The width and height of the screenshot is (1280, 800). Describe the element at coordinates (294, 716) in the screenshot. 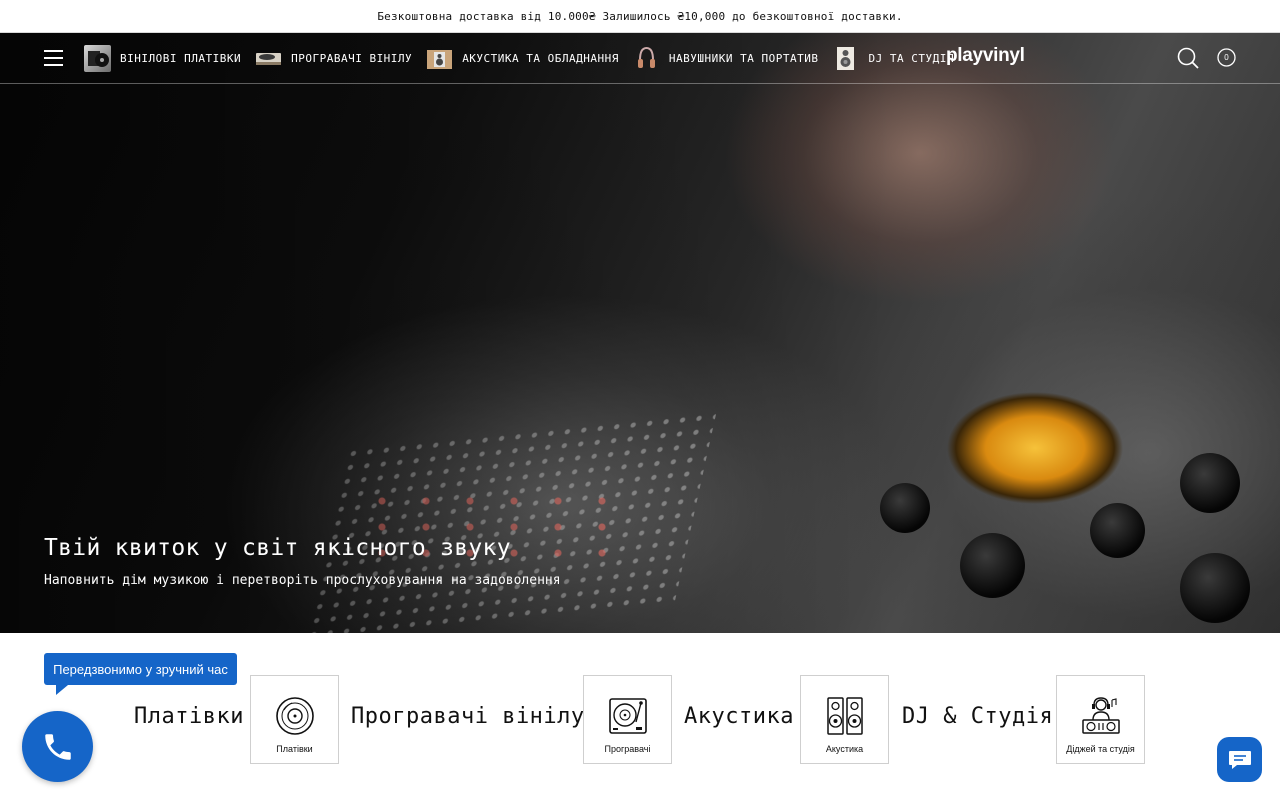

I see `vinyl-record-icon` at that location.